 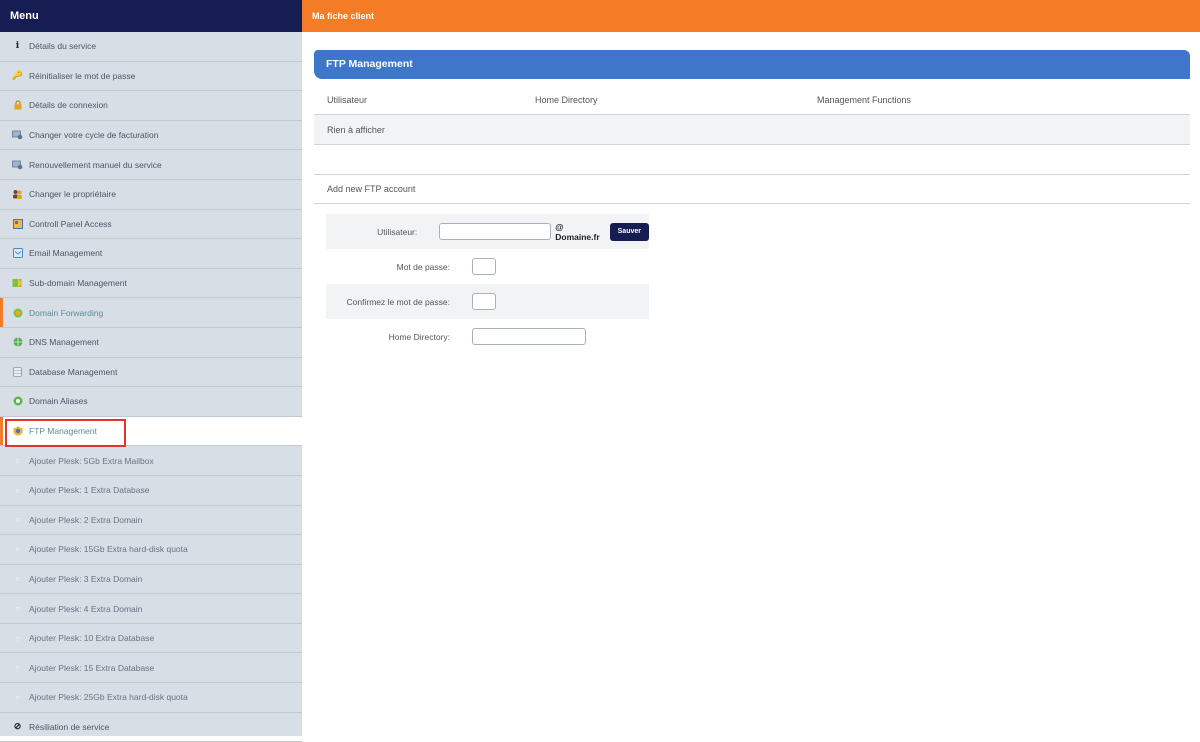 I want to click on sidebar-item-label: Changer votre cycle de facturation, so click(x=94, y=135).